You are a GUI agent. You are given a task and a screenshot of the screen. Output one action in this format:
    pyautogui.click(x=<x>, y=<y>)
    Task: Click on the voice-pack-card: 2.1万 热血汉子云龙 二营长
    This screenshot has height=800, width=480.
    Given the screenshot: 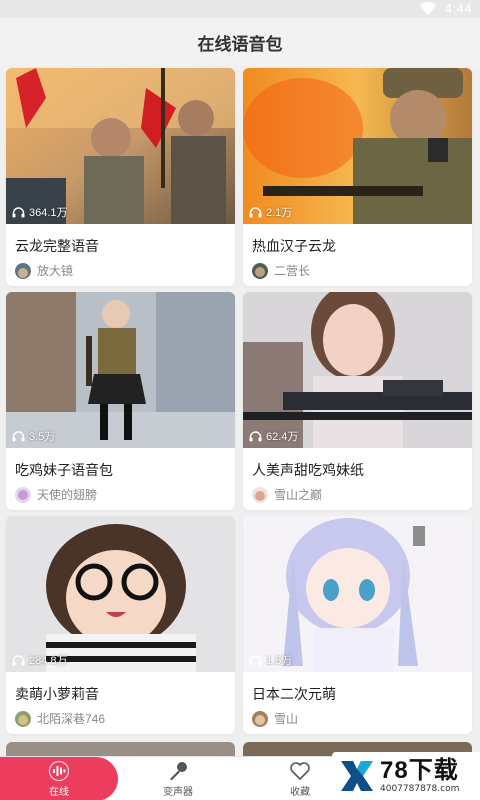 What is the action you would take?
    pyautogui.click(x=357, y=177)
    